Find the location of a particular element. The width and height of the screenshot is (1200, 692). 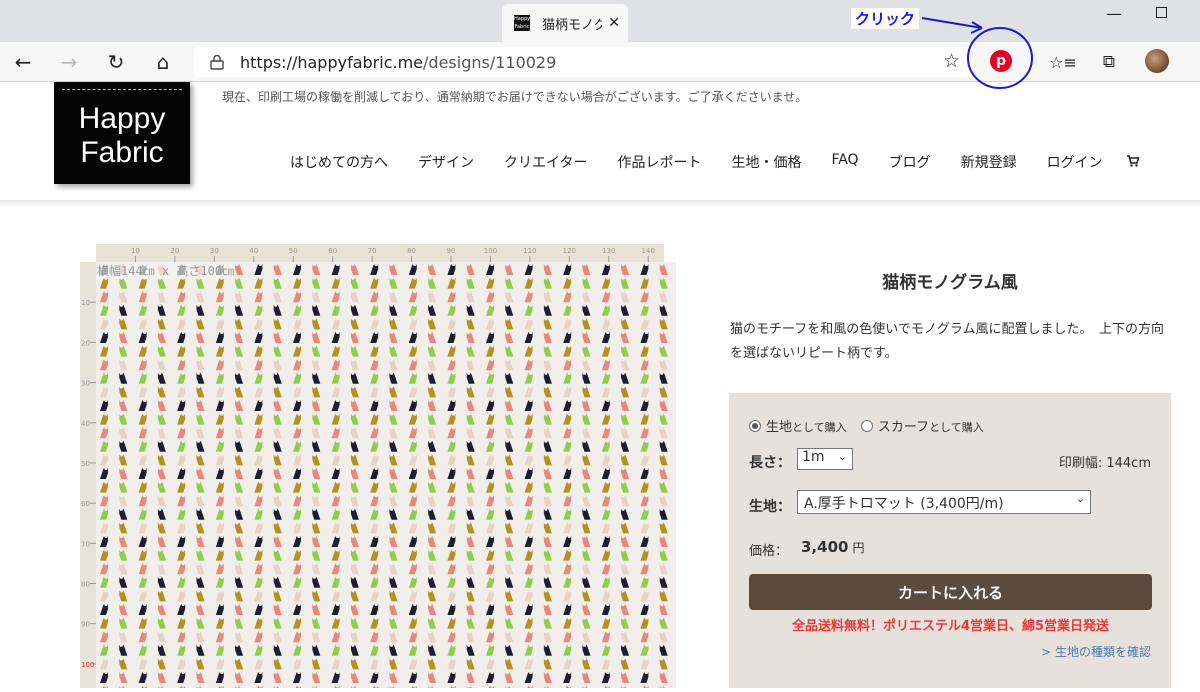

nav-item-design: デザイン is located at coordinates (446, 162).